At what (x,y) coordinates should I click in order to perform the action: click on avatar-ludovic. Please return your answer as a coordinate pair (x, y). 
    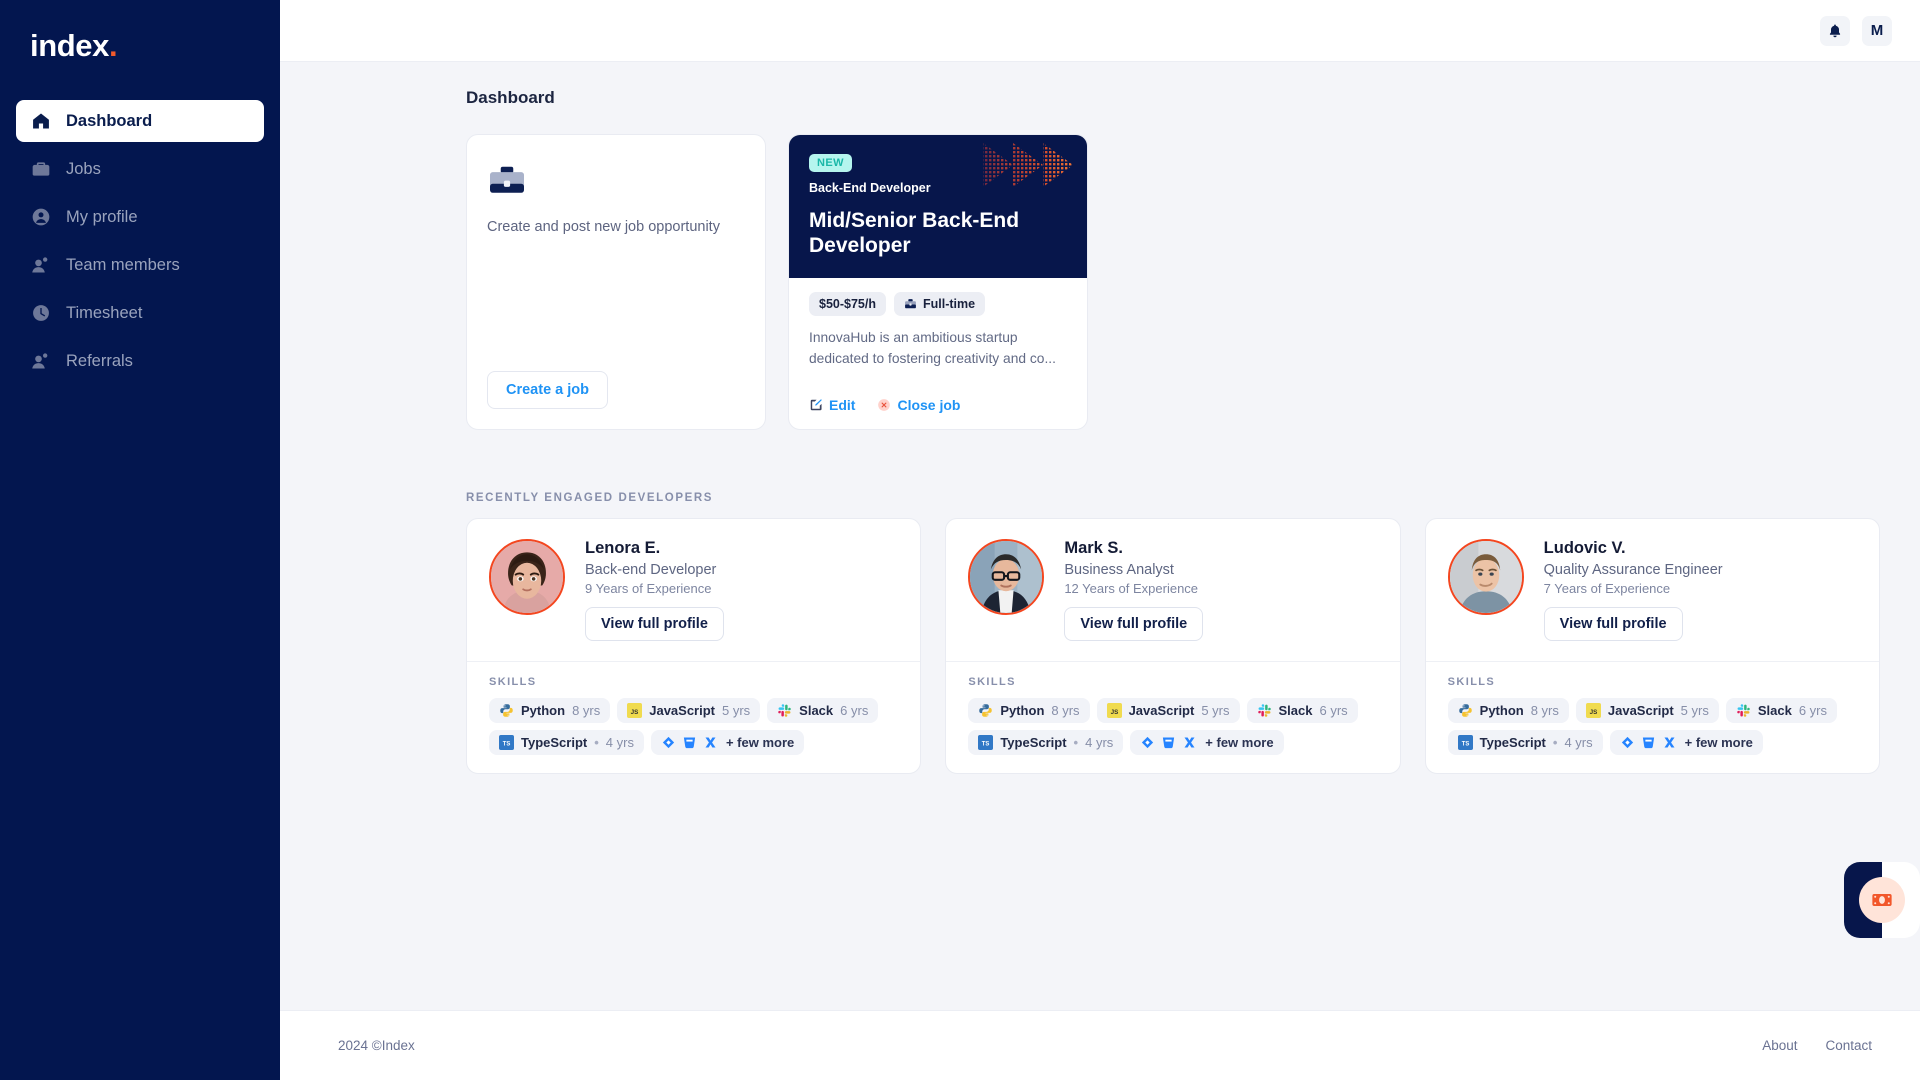
    Looking at the image, I should click on (1485, 577).